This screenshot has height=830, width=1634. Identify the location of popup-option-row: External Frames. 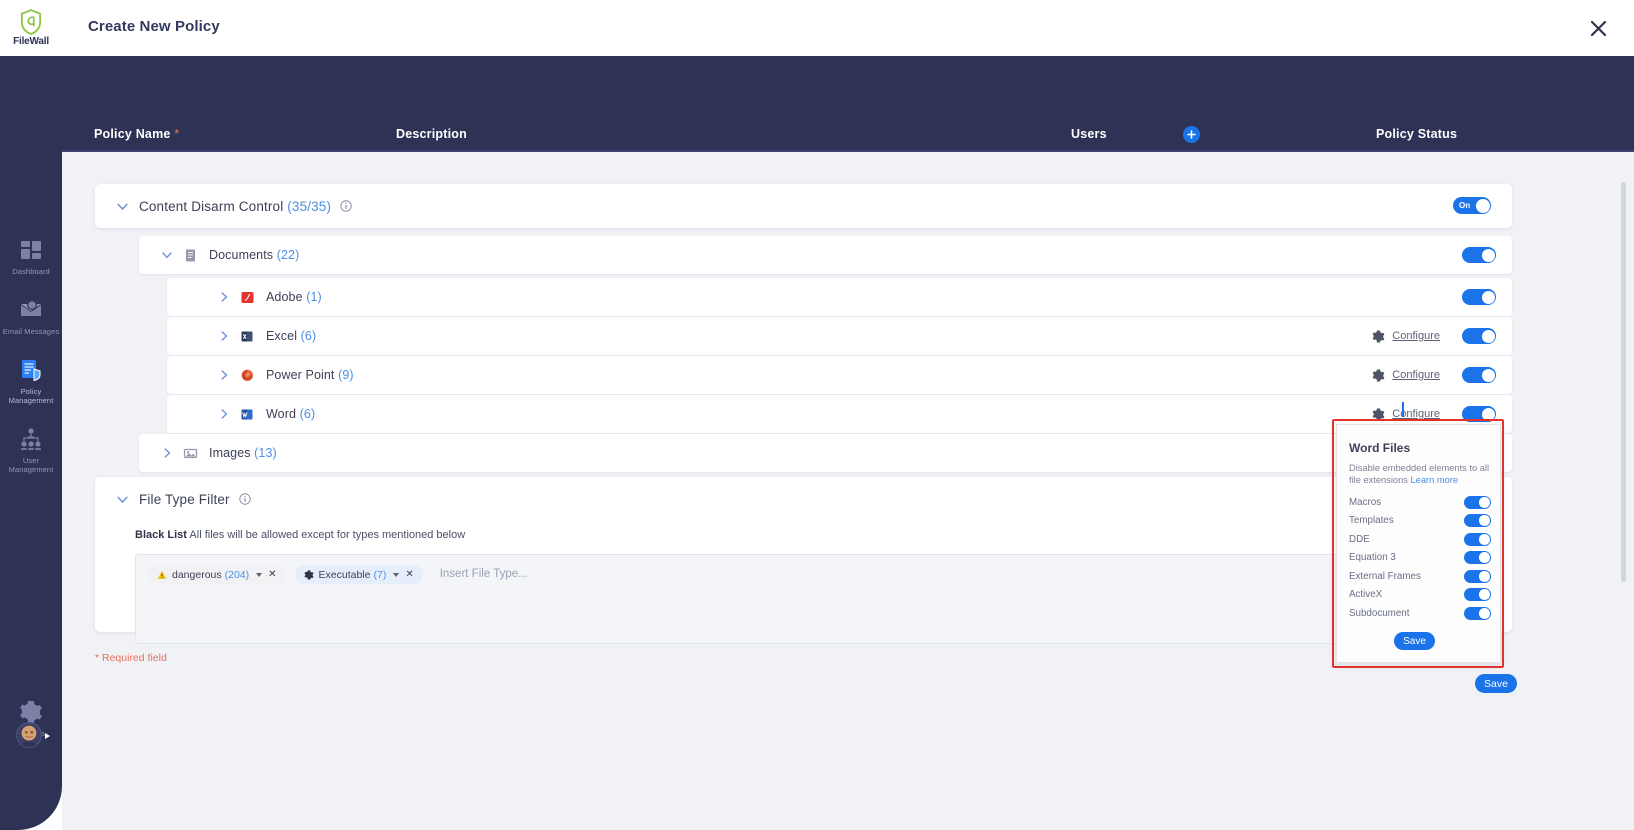
(1420, 576).